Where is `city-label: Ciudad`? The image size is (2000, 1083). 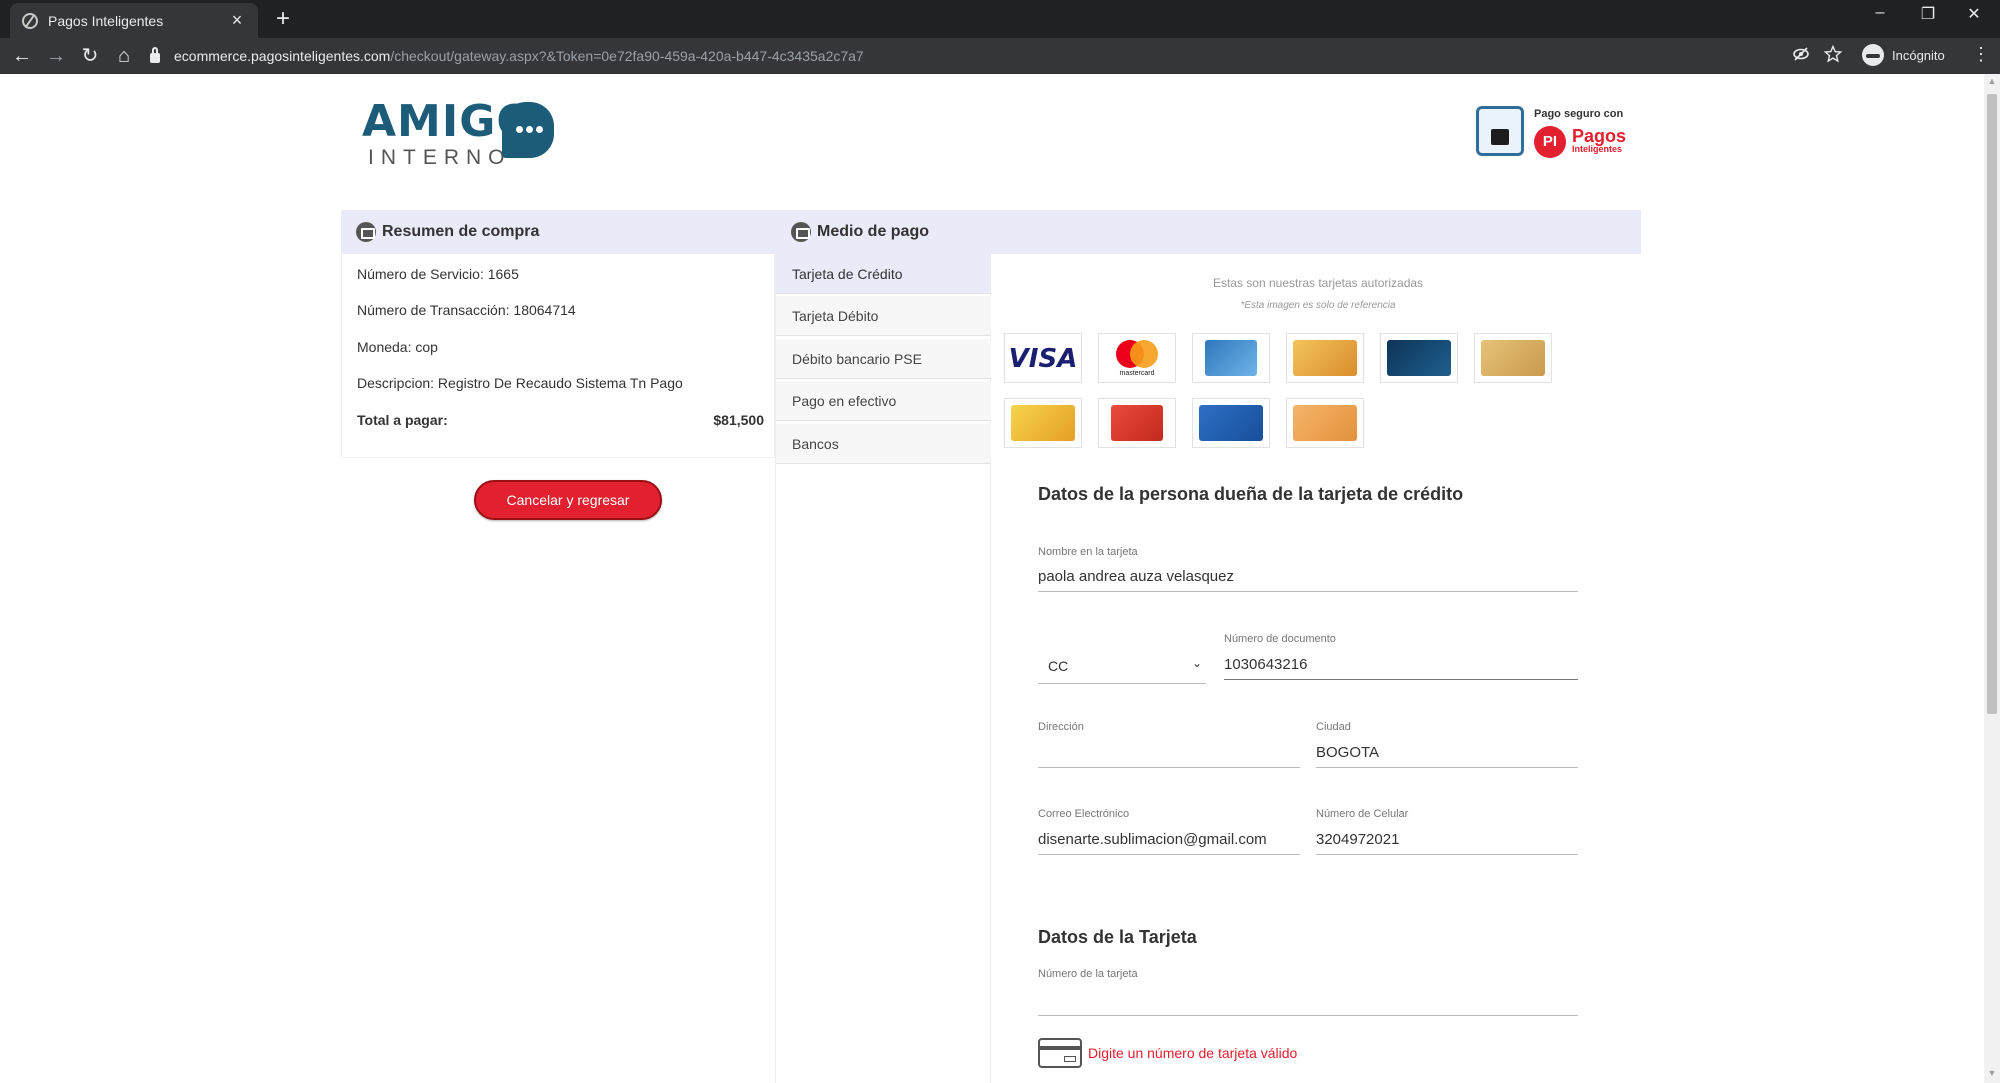
city-label: Ciudad is located at coordinates (1333, 727).